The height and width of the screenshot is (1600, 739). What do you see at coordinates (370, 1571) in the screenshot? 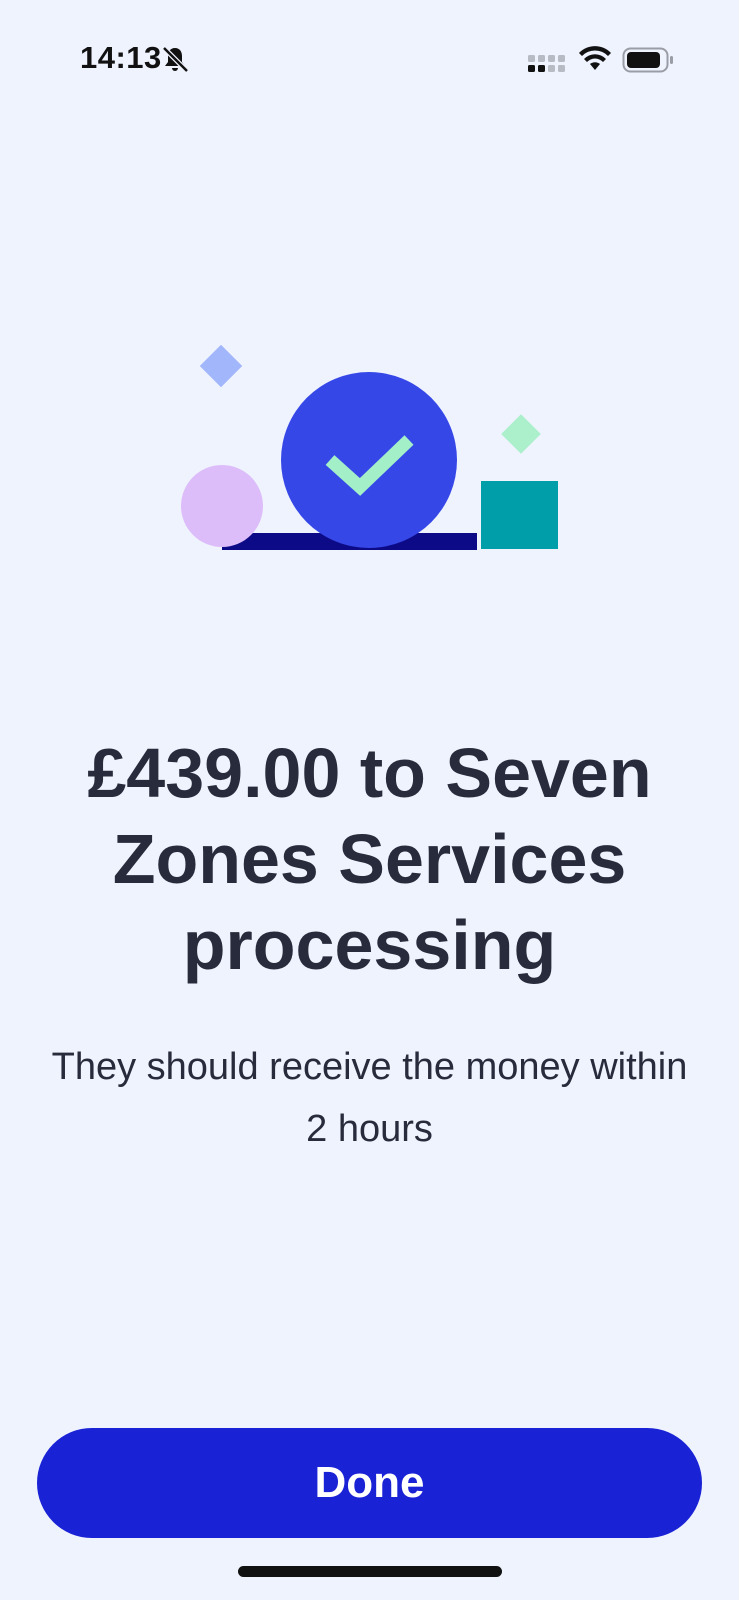
I see `home-indicator` at bounding box center [370, 1571].